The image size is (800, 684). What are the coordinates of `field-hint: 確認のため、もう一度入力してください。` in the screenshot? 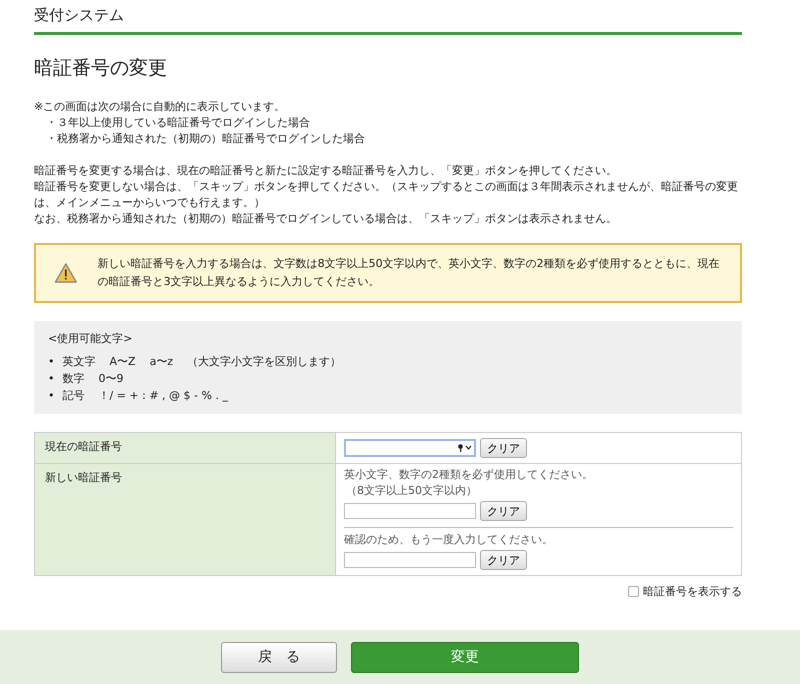 It's located at (449, 540).